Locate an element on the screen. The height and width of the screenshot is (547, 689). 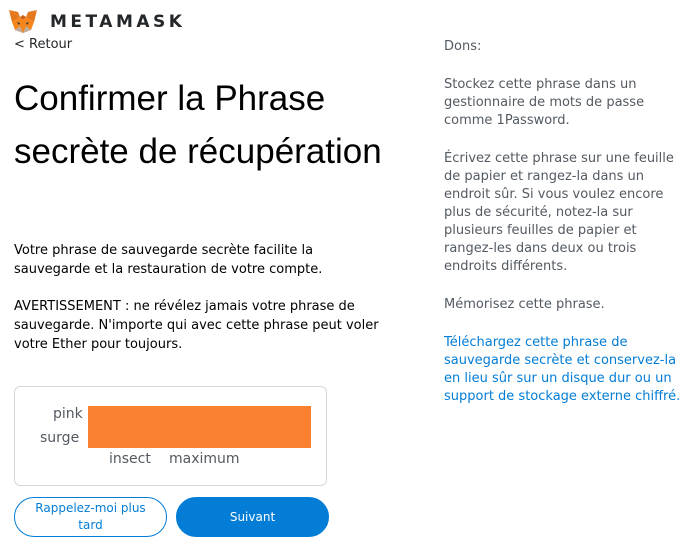
secret-phrase-box: pink surge insect maximum is located at coordinates (170, 436).